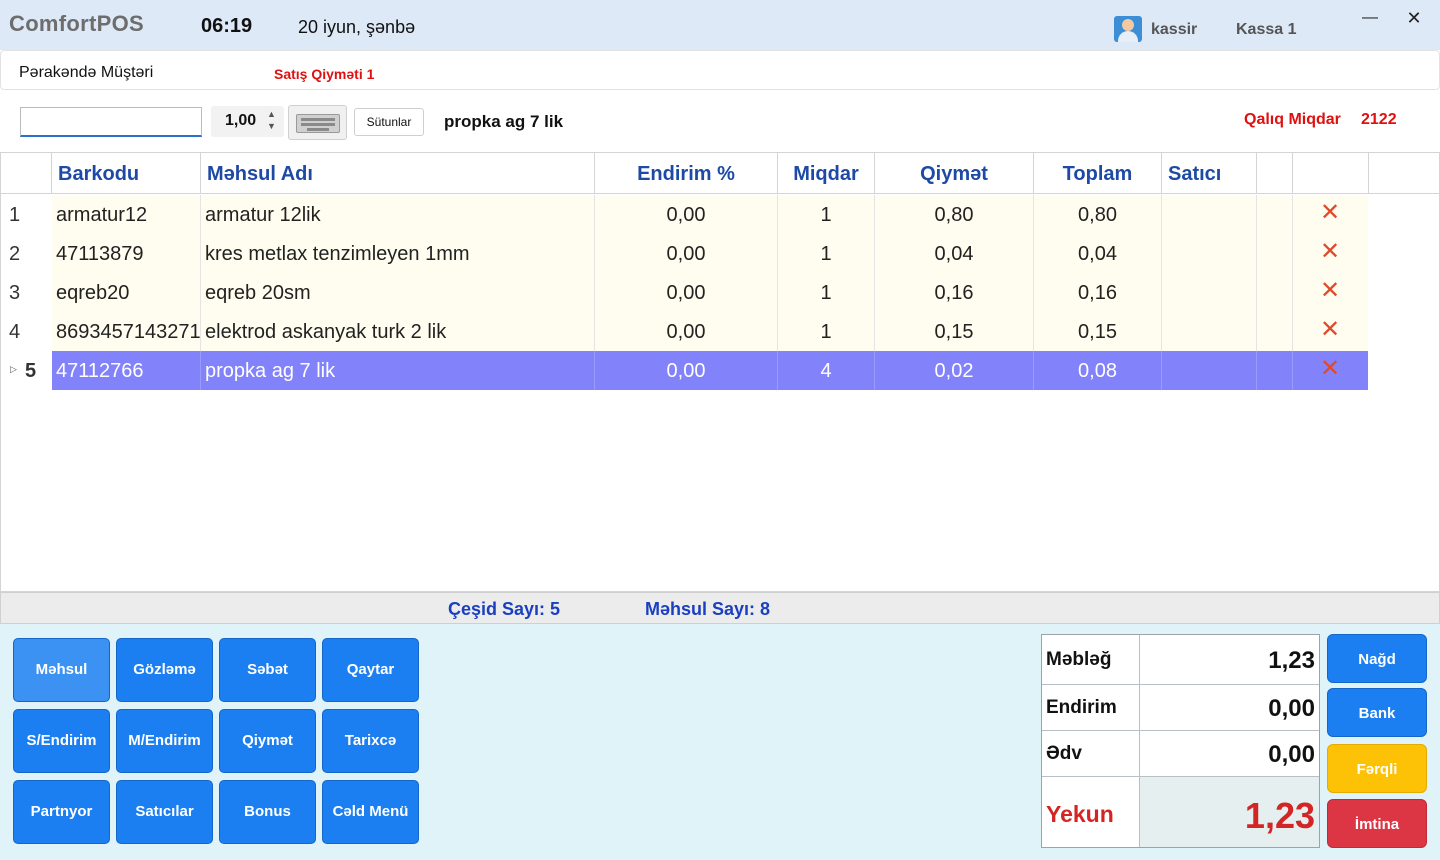  What do you see at coordinates (126, 253) in the screenshot?
I see `cell-barcode: 47113879` at bounding box center [126, 253].